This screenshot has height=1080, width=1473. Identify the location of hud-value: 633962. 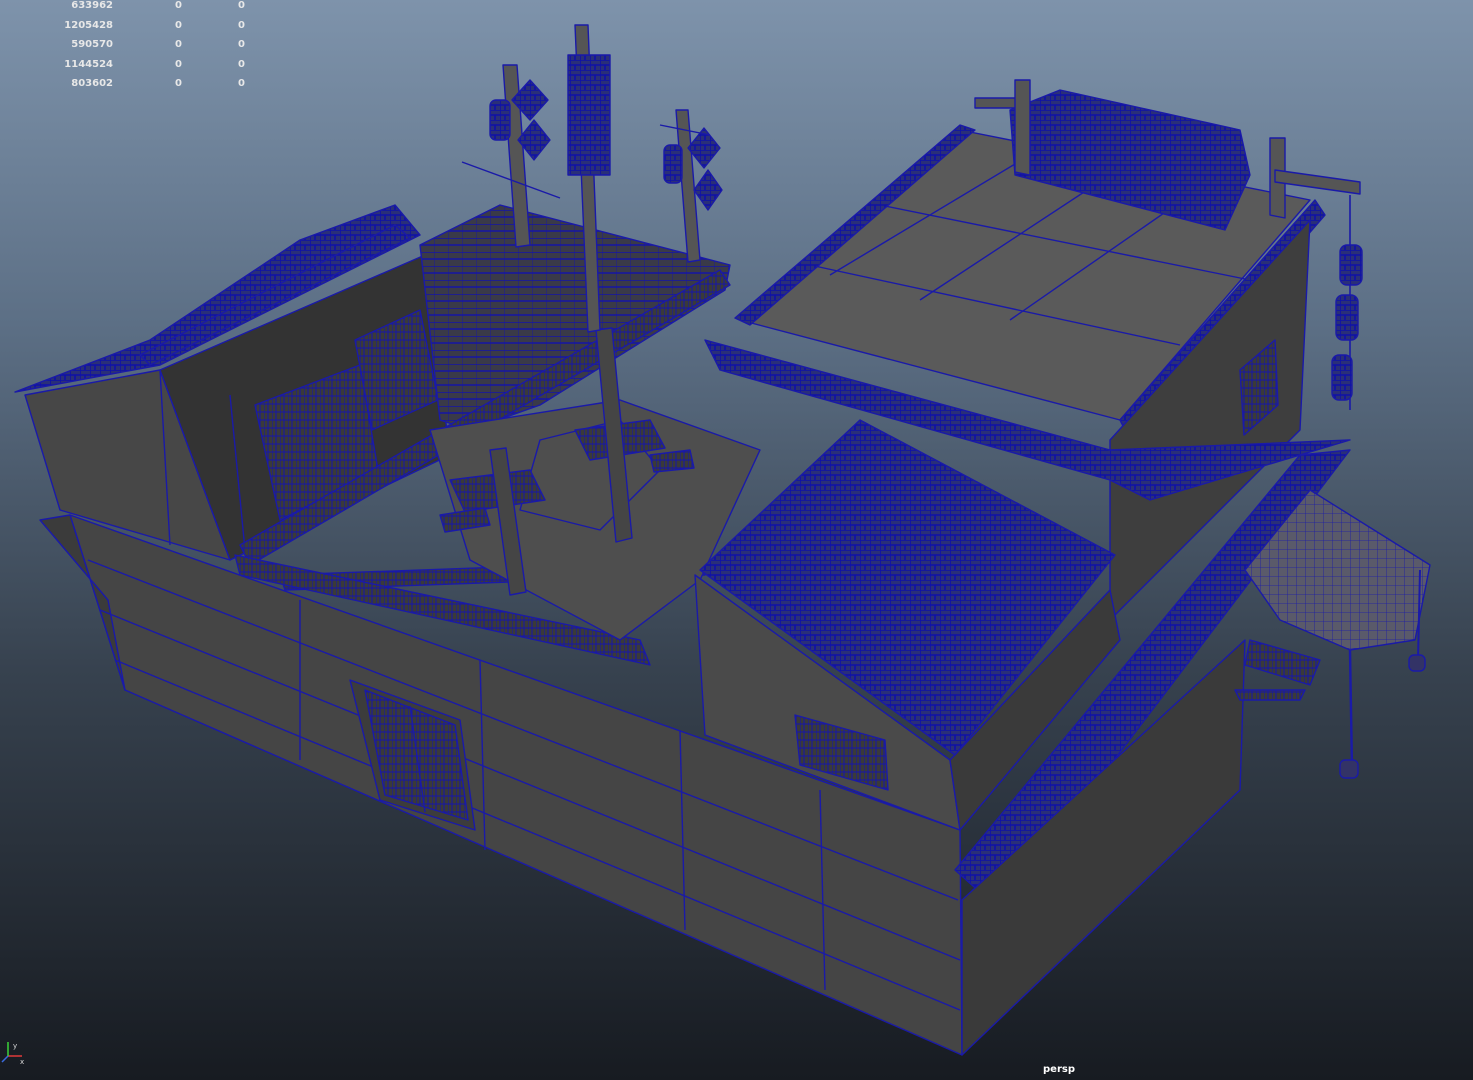
(92, 5).